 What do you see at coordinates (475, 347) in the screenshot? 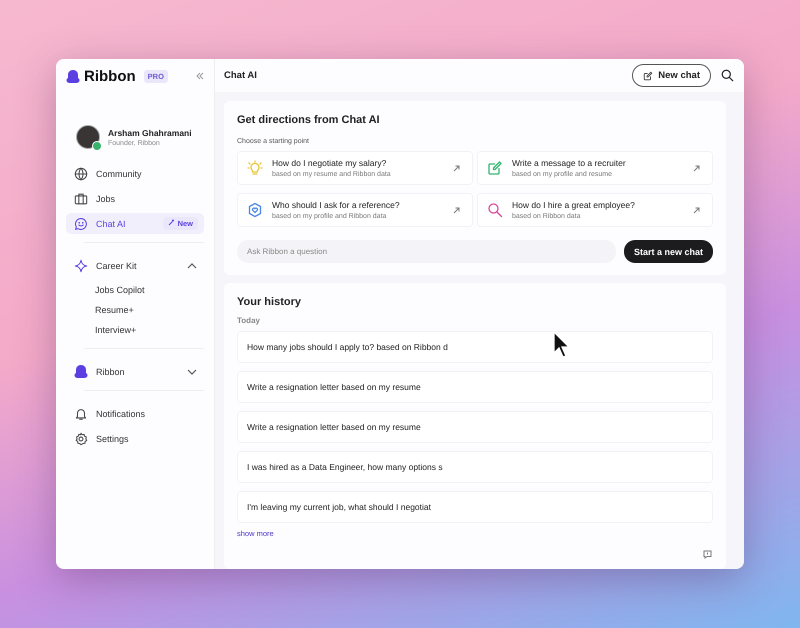
I see `history-item: How many jobs should I apply to? based on Ribbon d` at bounding box center [475, 347].